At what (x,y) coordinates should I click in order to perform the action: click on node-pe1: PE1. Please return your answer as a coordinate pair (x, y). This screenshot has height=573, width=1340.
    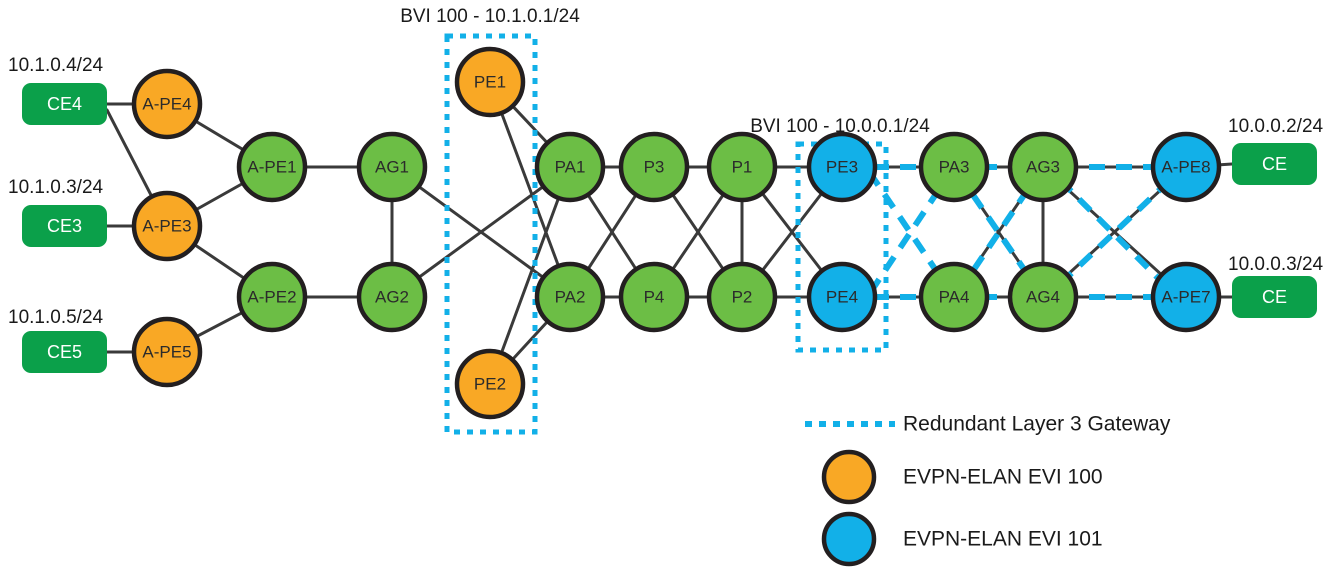
    Looking at the image, I should click on (490, 82).